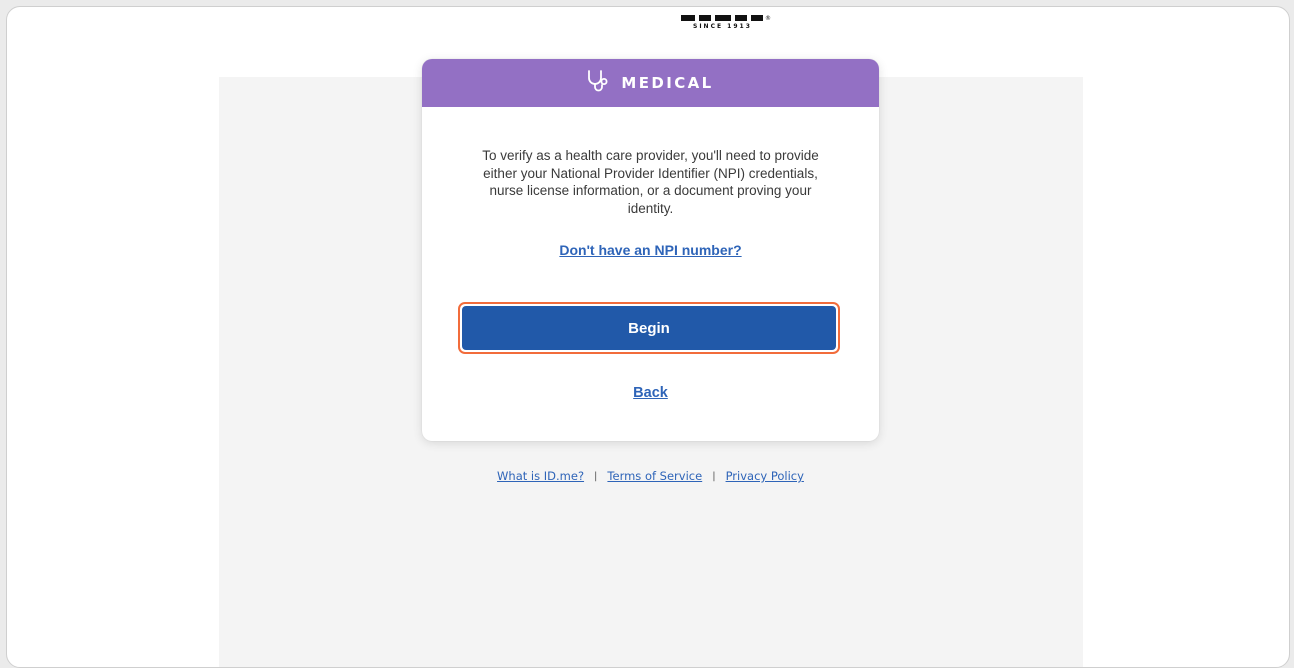 The image size is (1294, 668). What do you see at coordinates (649, 328) in the screenshot?
I see `begin-button: Begin` at bounding box center [649, 328].